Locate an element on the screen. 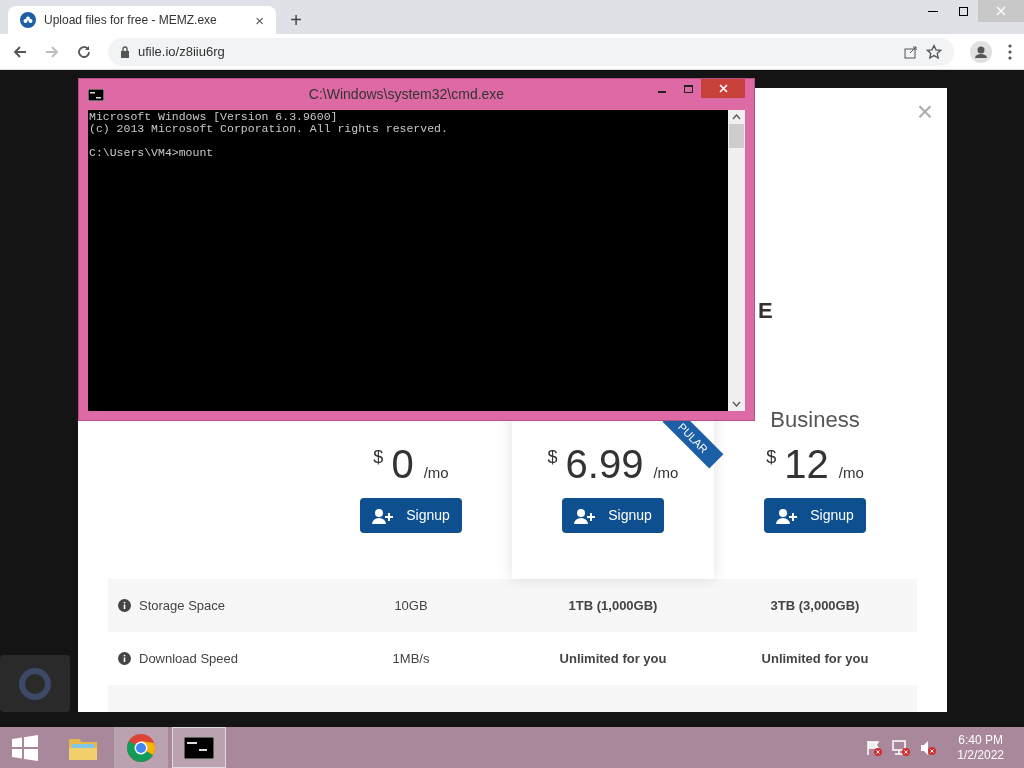 The height and width of the screenshot is (768, 1024). reload-icon is located at coordinates (84, 51).